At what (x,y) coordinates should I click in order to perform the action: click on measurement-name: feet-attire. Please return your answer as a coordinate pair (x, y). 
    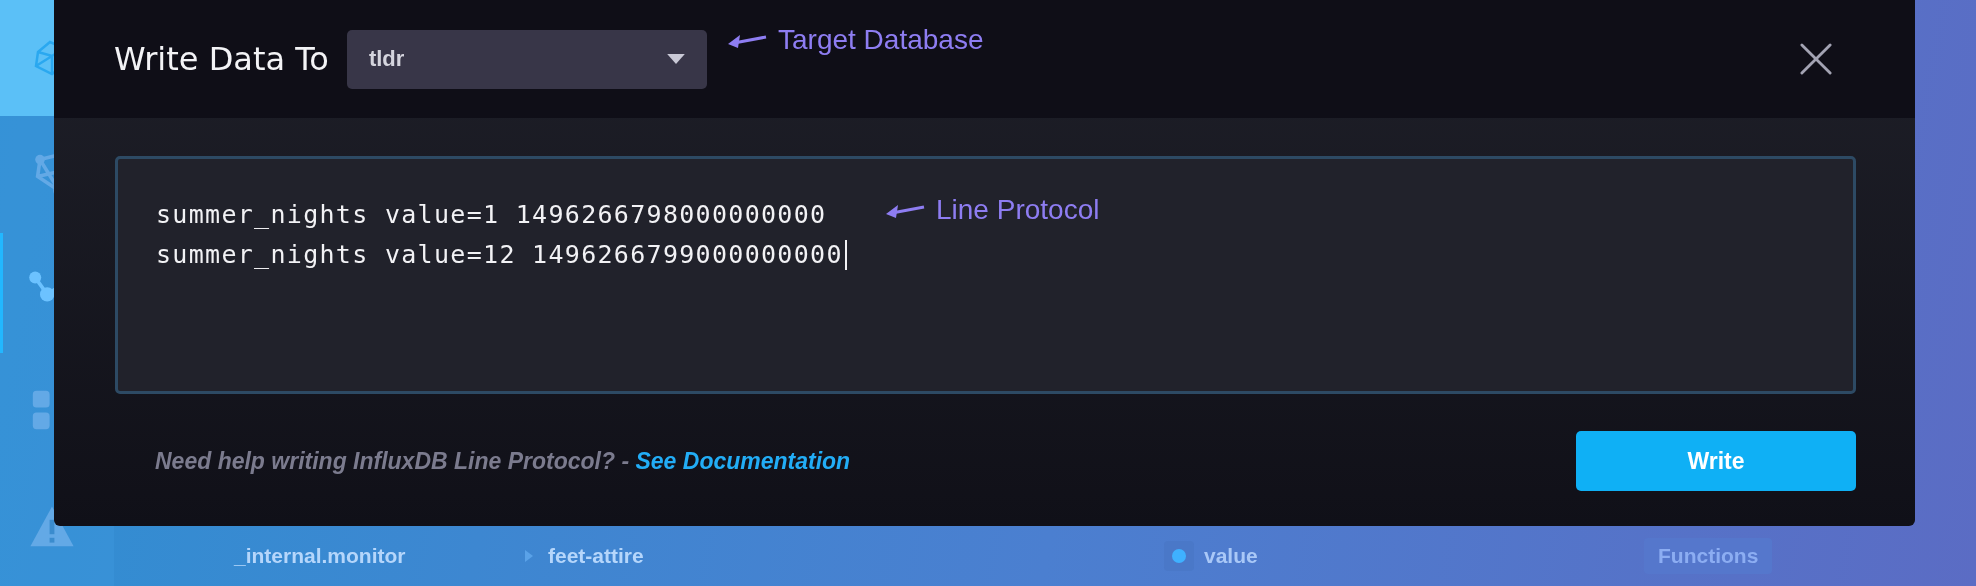
    Looking at the image, I should click on (596, 556).